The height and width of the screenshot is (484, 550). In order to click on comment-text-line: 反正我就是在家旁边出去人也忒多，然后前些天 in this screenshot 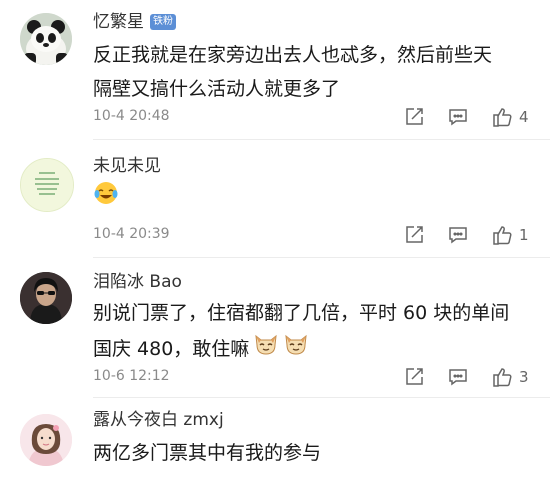, I will do `click(293, 55)`.